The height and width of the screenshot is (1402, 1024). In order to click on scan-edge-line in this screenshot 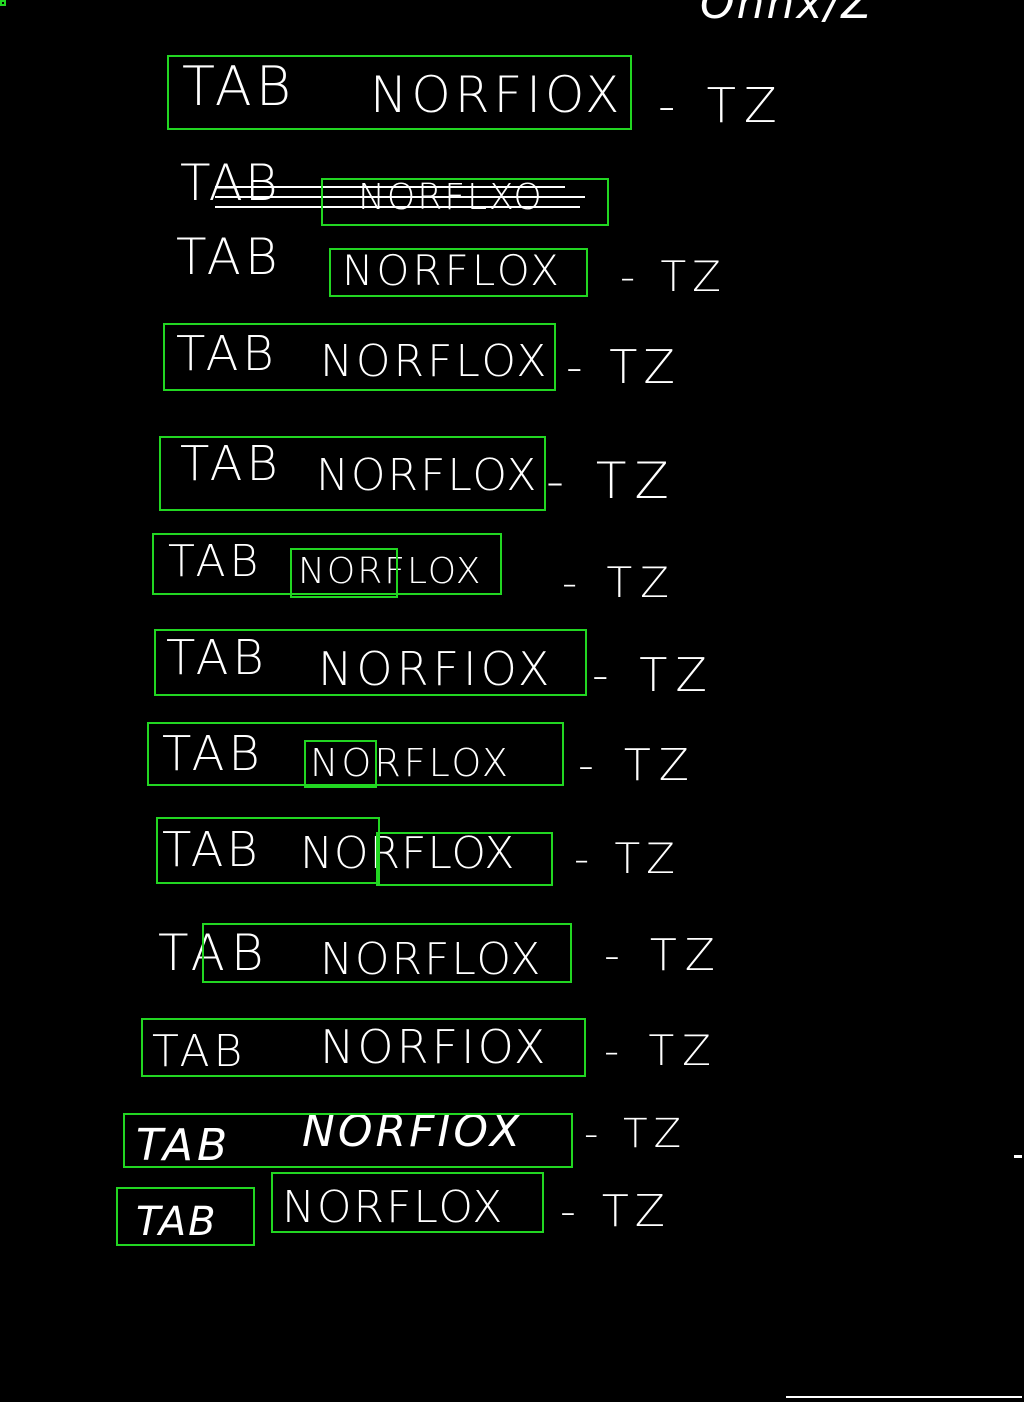, I will do `click(904, 1397)`.